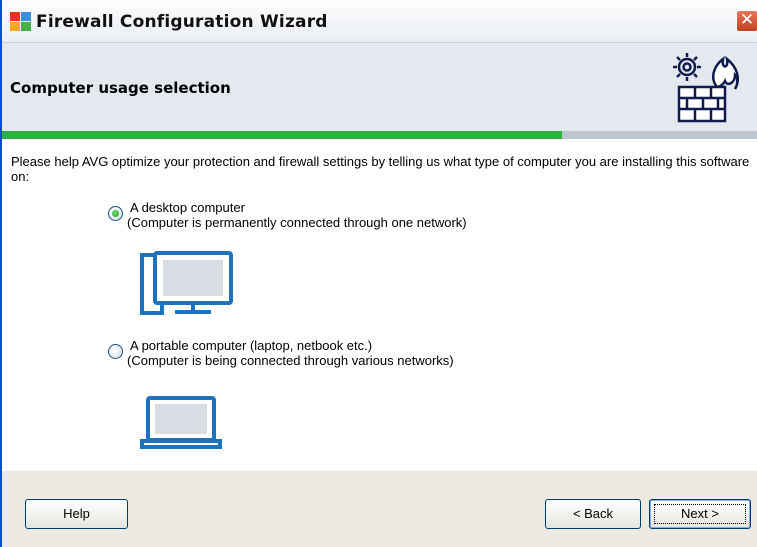 This screenshot has width=757, height=547. I want to click on progress-fill, so click(282, 135).